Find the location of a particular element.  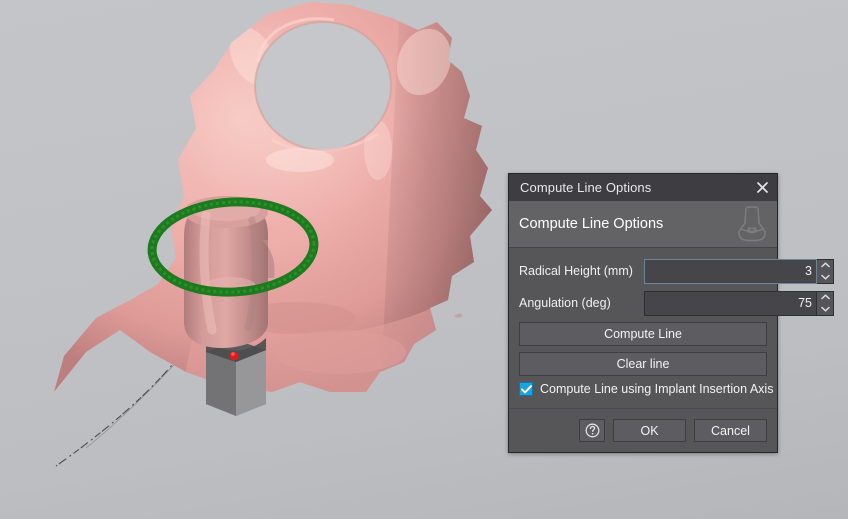

dialog-titlebar: Compute Line Options is located at coordinates (643, 187).